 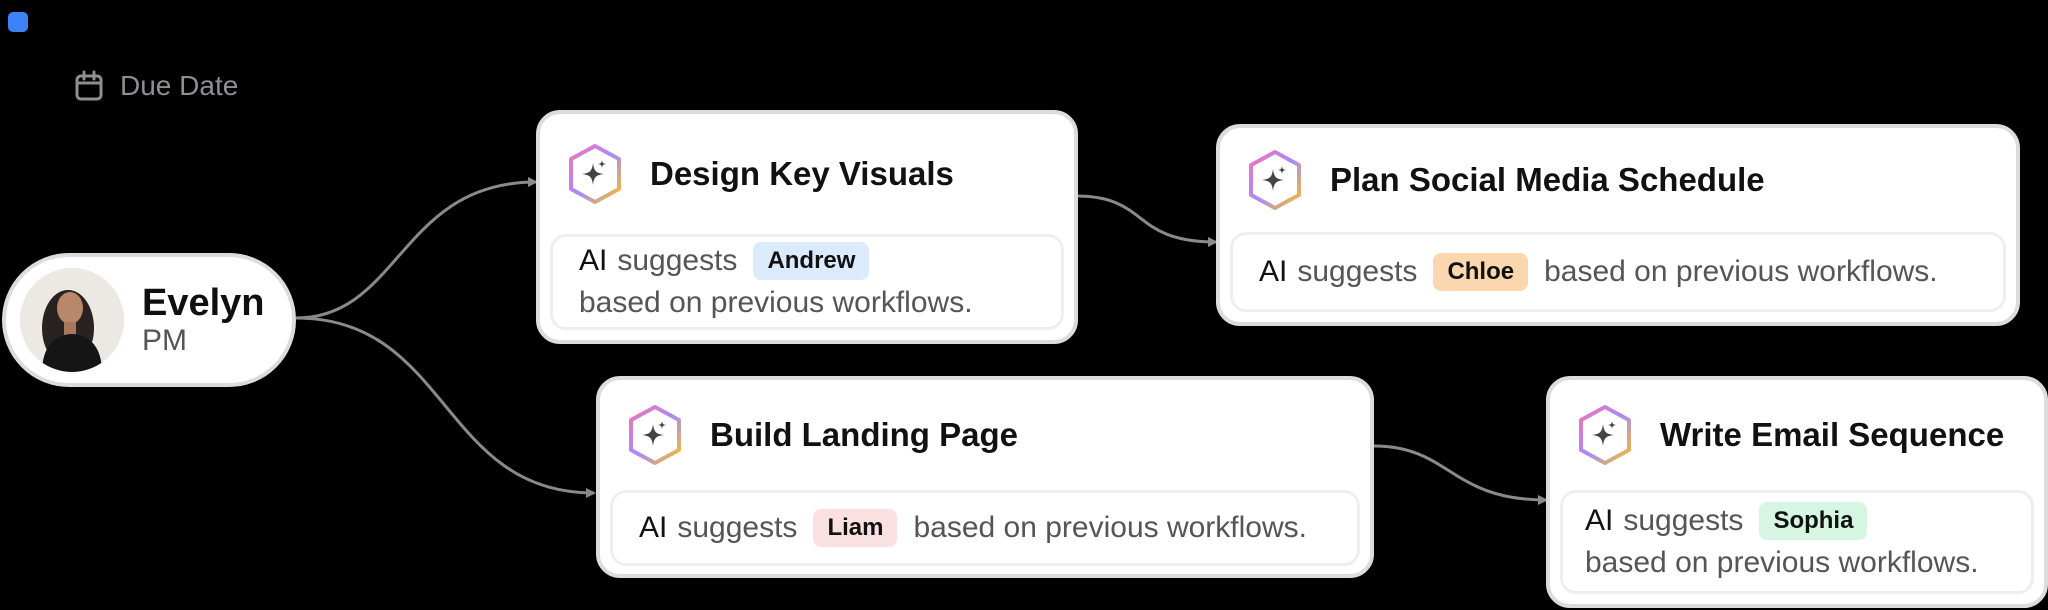 What do you see at coordinates (445, 407) in the screenshot?
I see `connector-to-landing` at bounding box center [445, 407].